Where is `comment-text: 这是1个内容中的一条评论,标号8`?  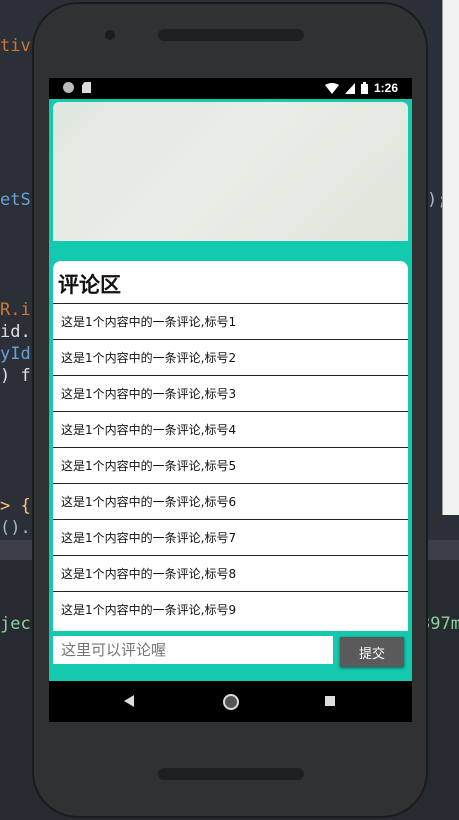
comment-text: 这是1个内容中的一条评论,标号8 is located at coordinates (149, 574).